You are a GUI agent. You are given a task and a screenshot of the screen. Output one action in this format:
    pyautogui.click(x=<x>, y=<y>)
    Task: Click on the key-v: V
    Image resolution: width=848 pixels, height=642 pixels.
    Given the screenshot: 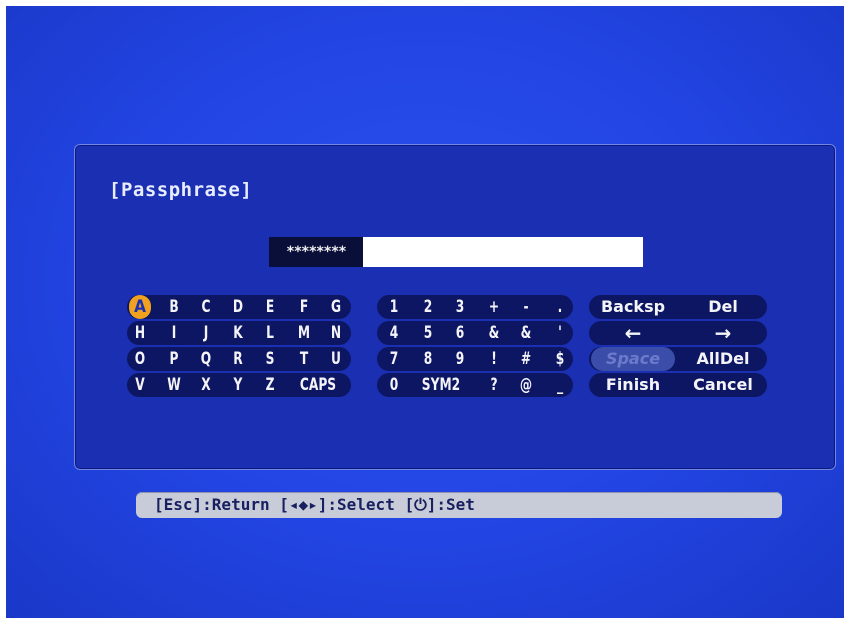 What is the action you would take?
    pyautogui.click(x=140, y=385)
    